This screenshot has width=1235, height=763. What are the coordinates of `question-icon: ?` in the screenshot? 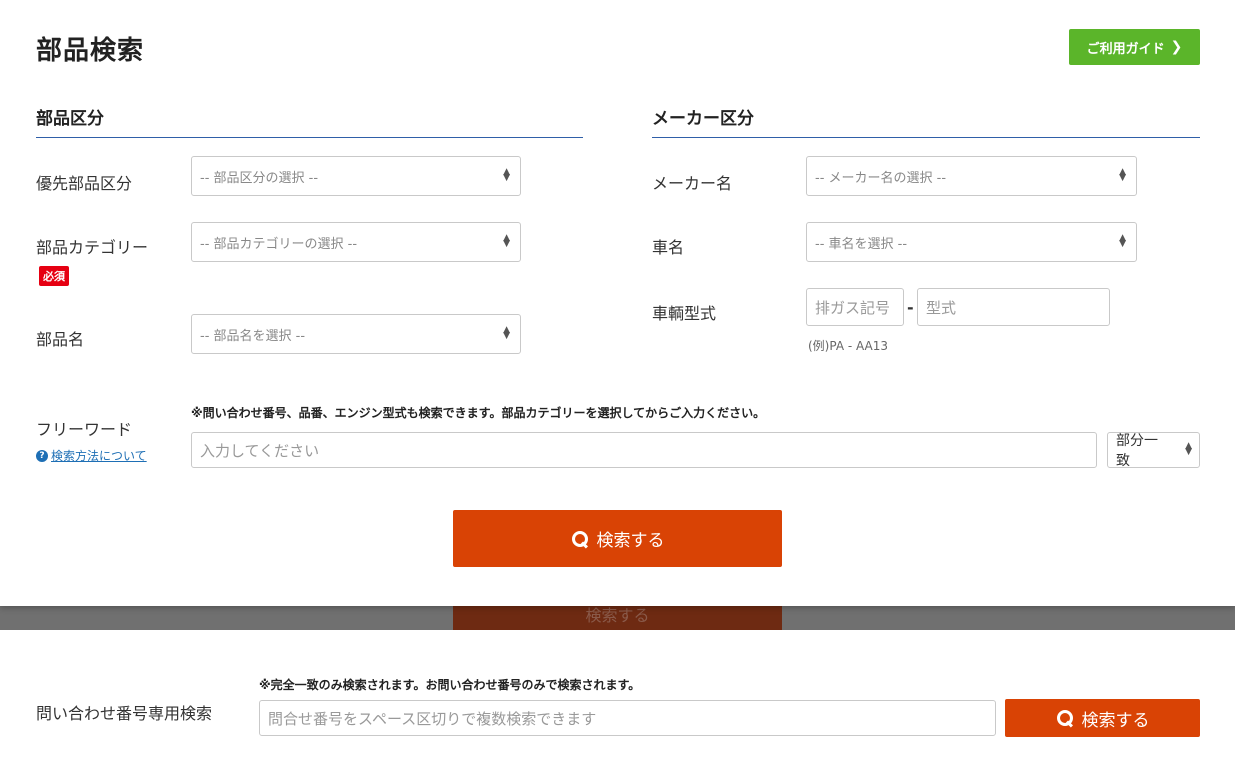 It's located at (42, 455).